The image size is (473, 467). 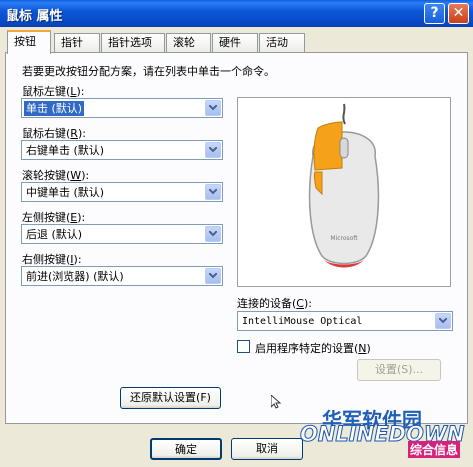 I want to click on left-side-button-select: 后退 (默认), so click(x=122, y=234).